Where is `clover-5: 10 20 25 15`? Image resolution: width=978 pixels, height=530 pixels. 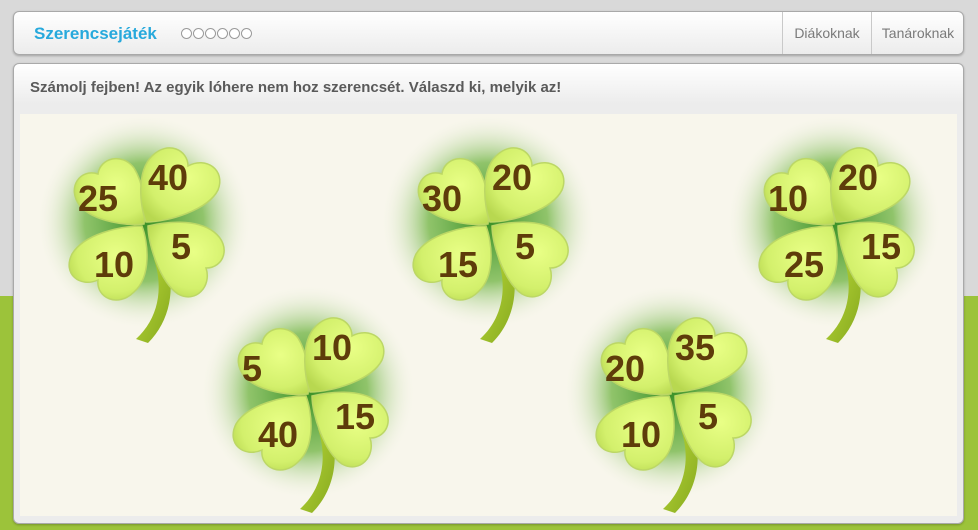
clover-5: 10 20 25 15 is located at coordinates (836, 229).